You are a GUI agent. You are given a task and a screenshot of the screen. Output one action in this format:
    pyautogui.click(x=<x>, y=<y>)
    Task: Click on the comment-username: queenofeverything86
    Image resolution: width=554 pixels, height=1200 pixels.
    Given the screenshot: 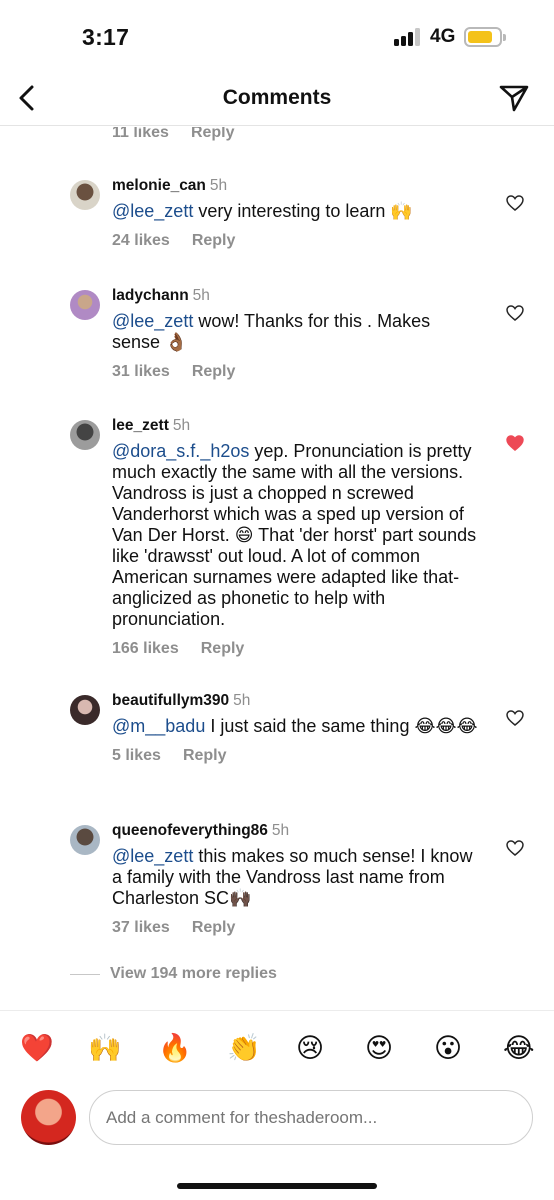 What is the action you would take?
    pyautogui.click(x=190, y=830)
    